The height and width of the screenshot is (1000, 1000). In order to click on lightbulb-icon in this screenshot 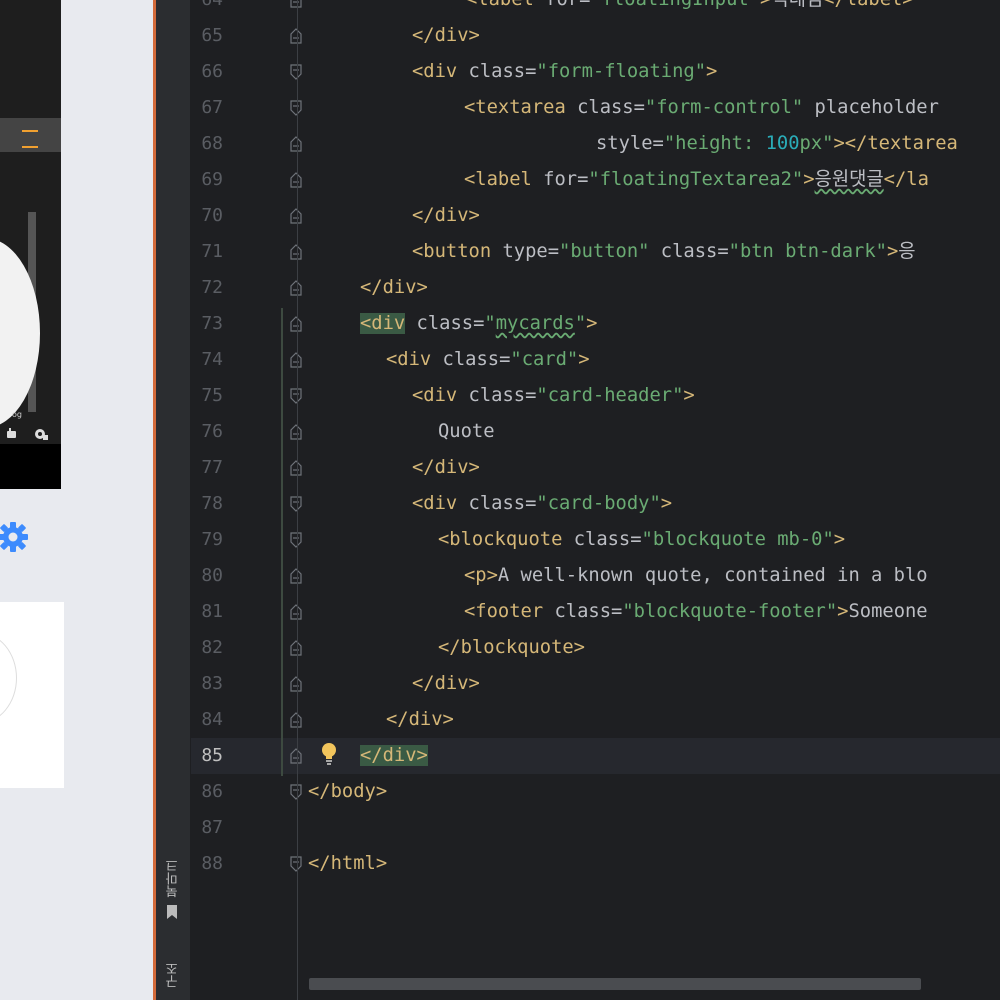, I will do `click(329, 754)`.